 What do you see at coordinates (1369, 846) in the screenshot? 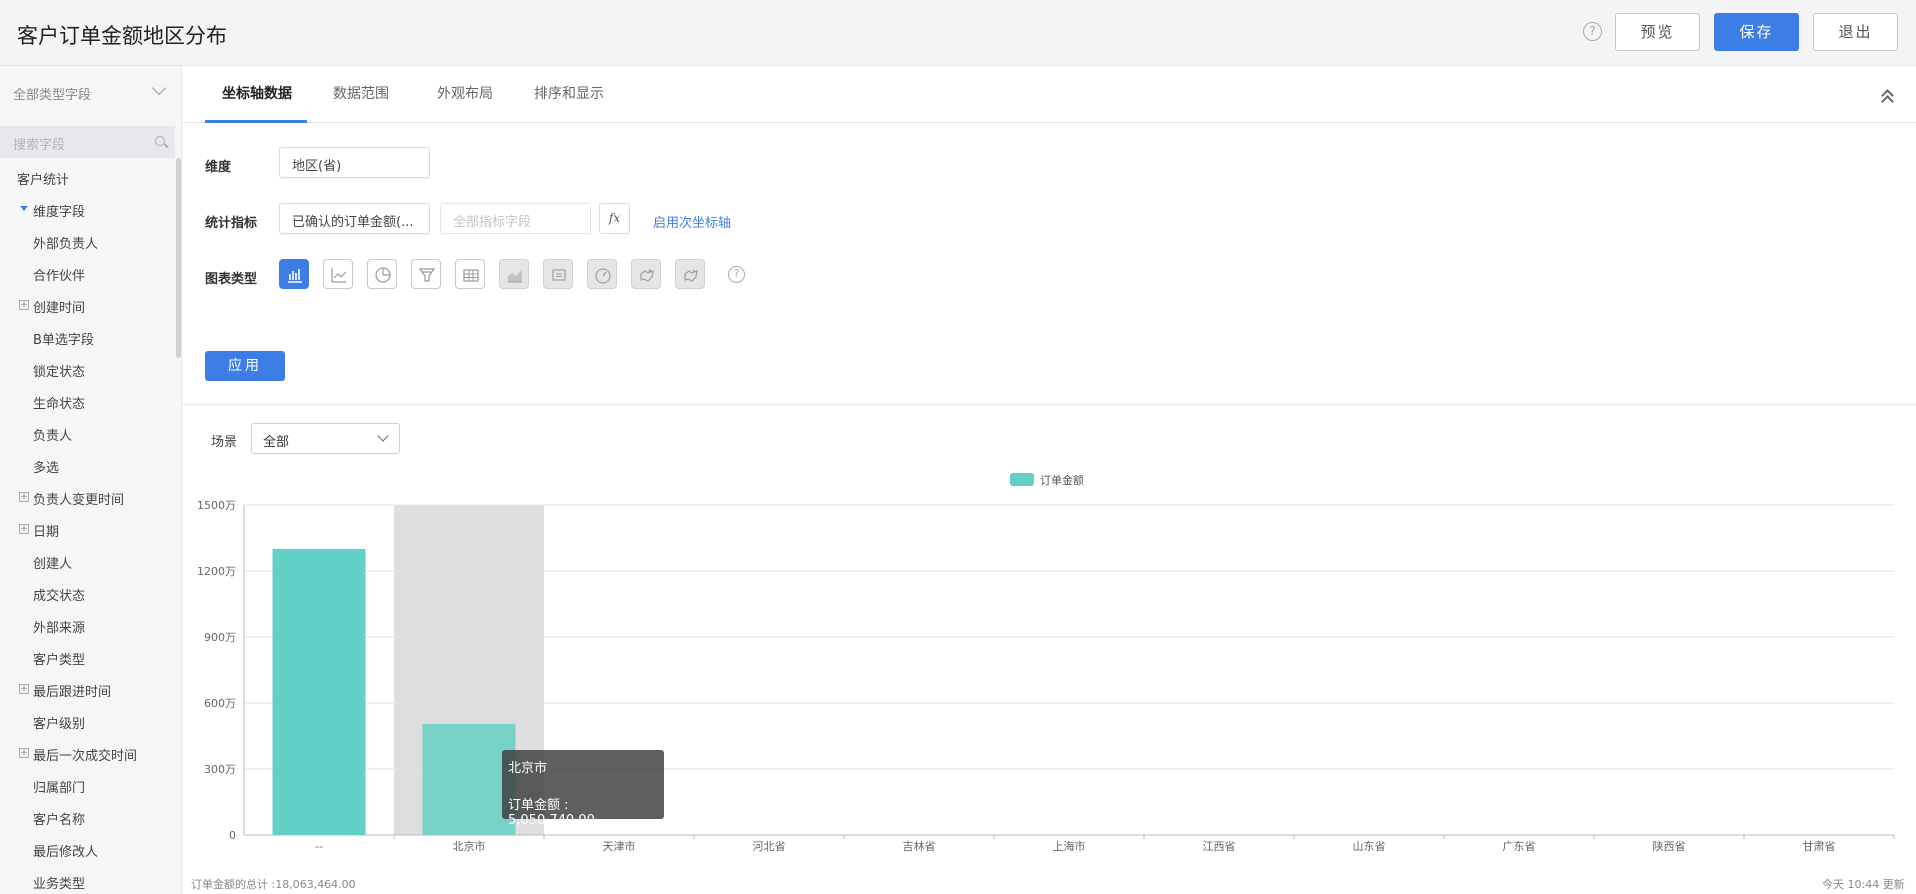
I see `x-tick-label: 山东省` at bounding box center [1369, 846].